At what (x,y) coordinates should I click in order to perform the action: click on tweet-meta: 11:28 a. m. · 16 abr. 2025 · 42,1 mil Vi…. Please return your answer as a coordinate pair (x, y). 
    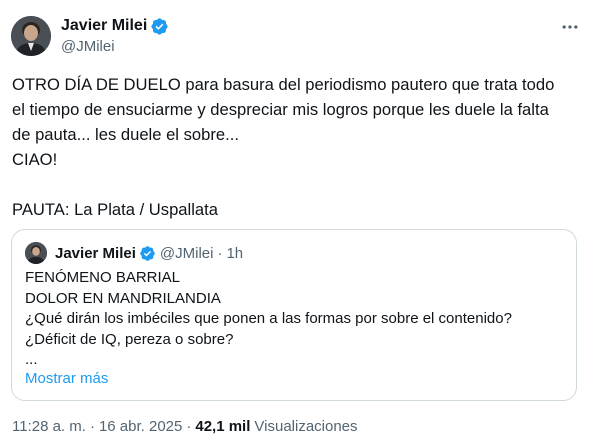
    Looking at the image, I should click on (185, 426).